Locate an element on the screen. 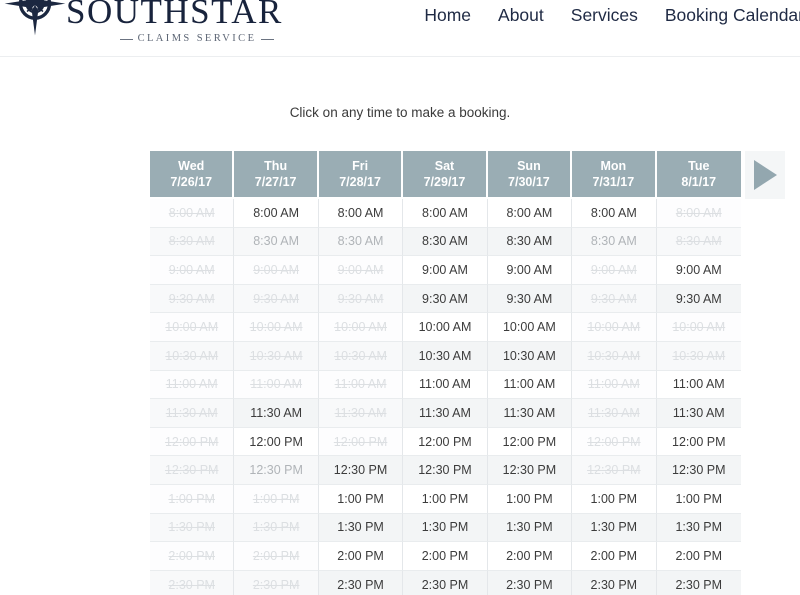 This screenshot has width=800, height=595. time-slot-unavailable: 12:30 PM is located at coordinates (276, 470).